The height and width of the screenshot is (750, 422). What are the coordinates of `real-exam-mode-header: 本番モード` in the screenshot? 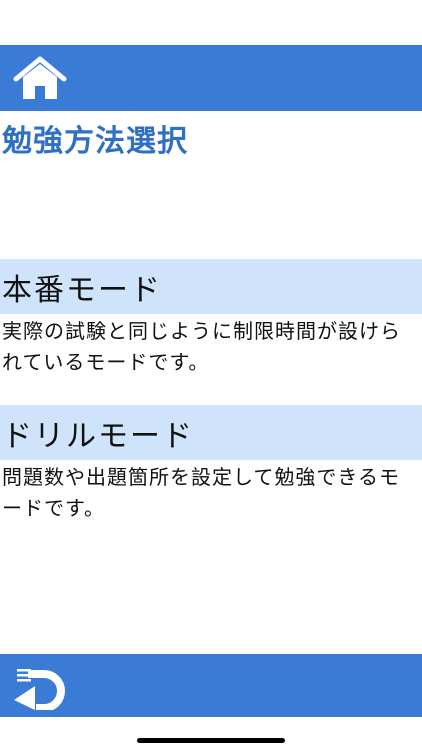 It's located at (211, 286).